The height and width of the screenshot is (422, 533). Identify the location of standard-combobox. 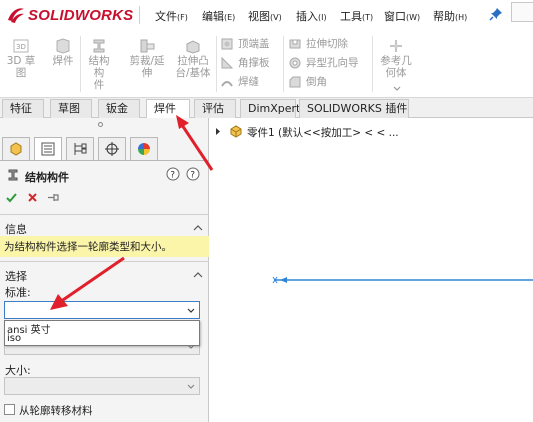
(102, 310).